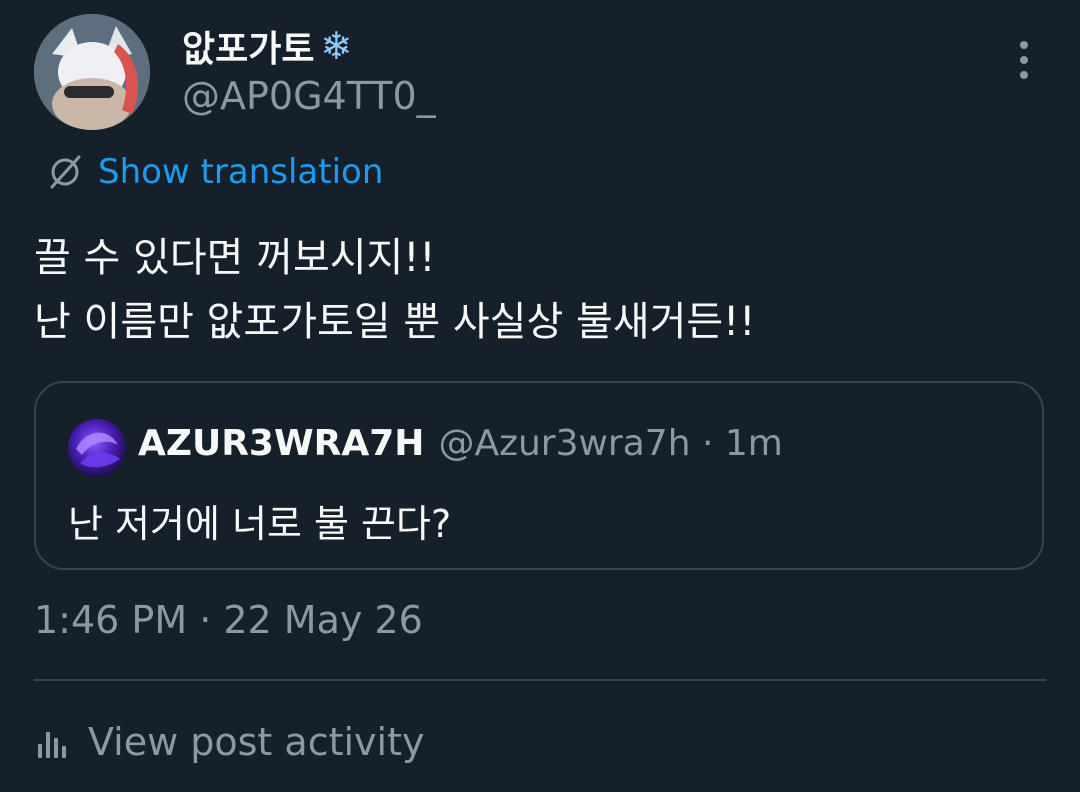 This screenshot has height=792, width=1080. What do you see at coordinates (610, 443) in the screenshot?
I see `quoted-author-meta: @Azur3wra7h · 1m` at bounding box center [610, 443].